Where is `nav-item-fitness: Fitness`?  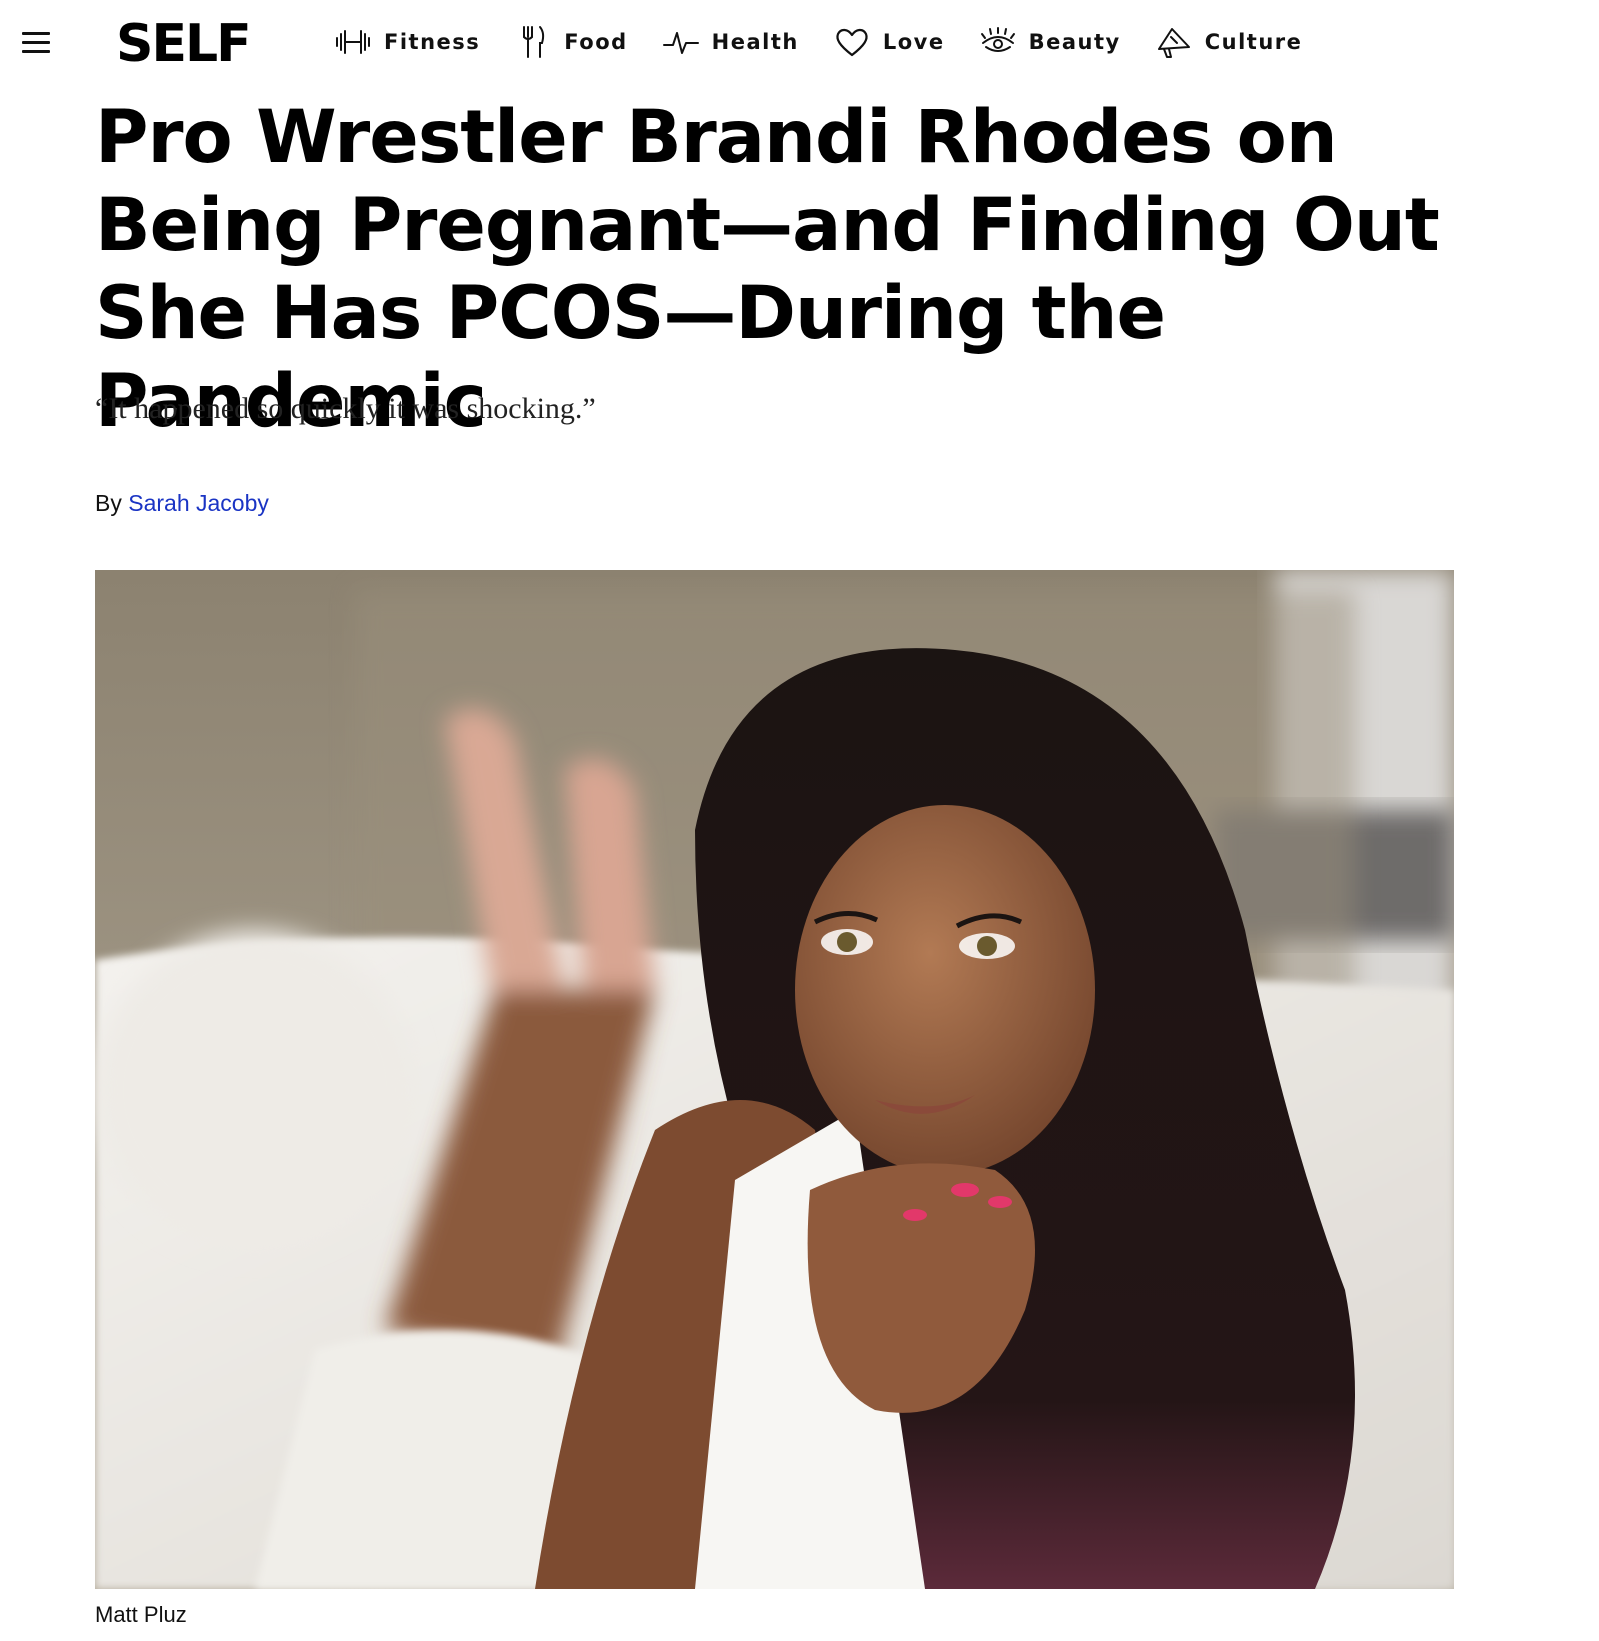
nav-item-fitness: Fitness is located at coordinates (407, 42).